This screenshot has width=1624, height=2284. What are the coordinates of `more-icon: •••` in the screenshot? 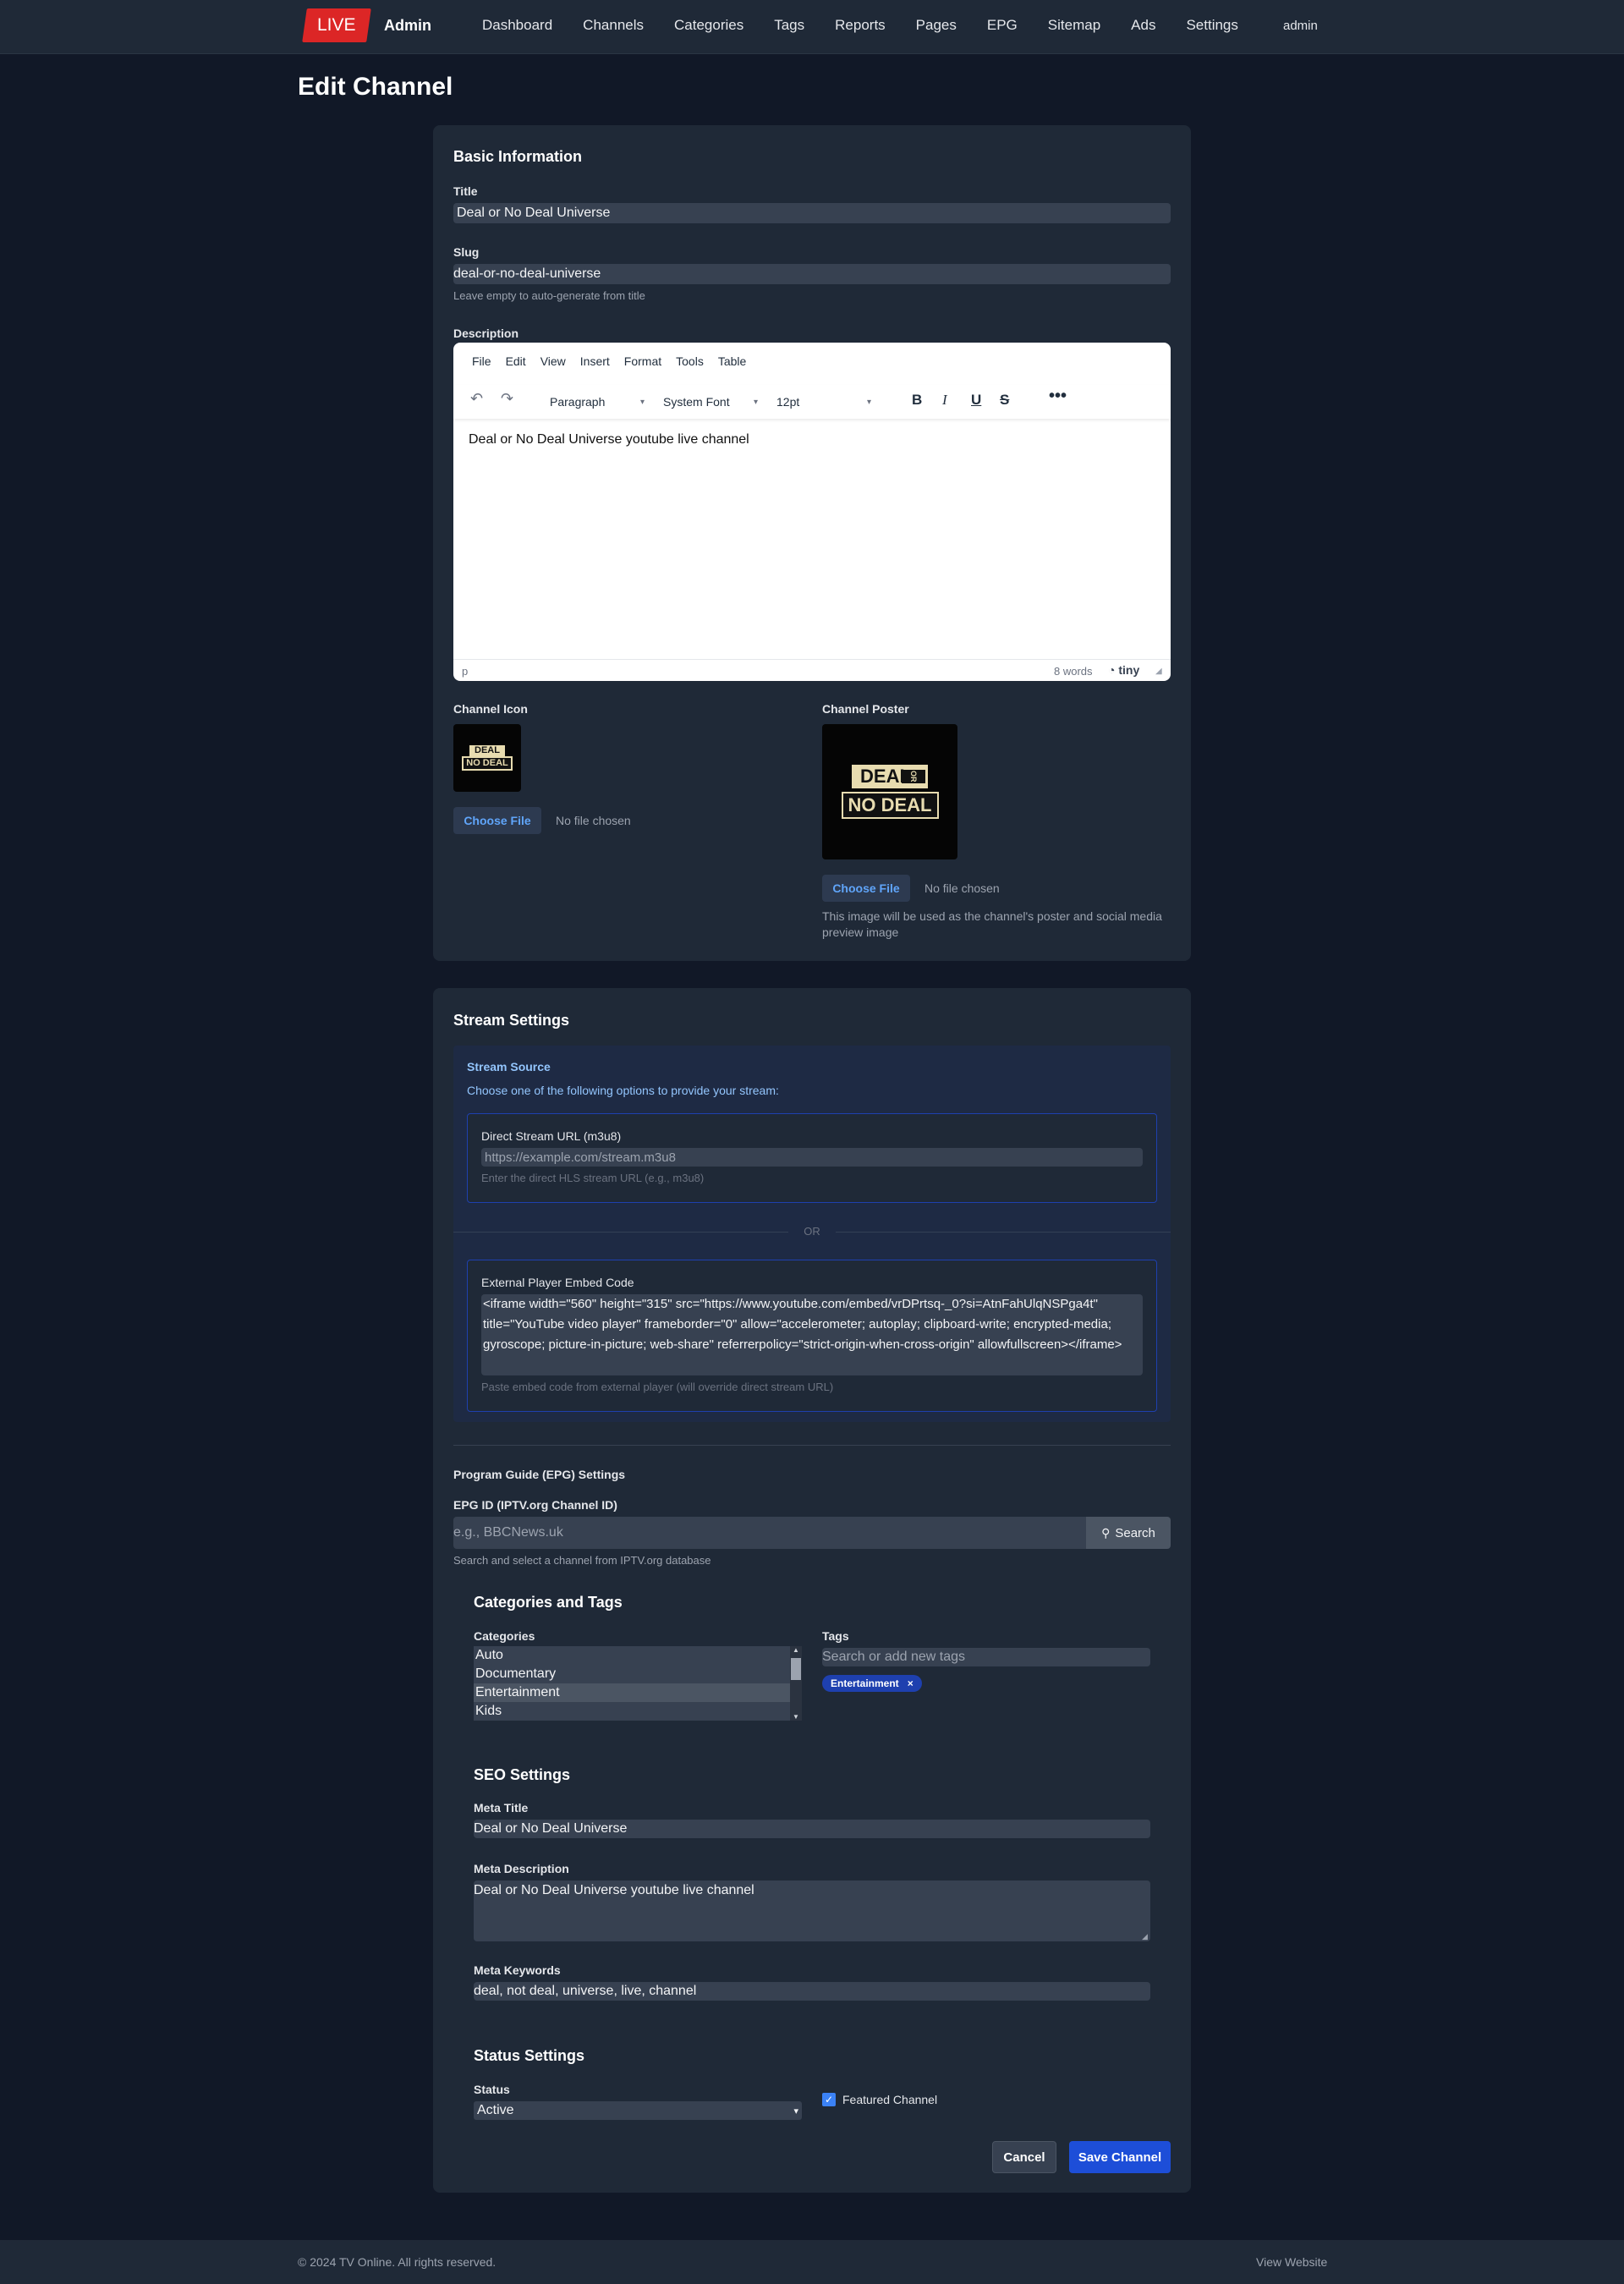 It's located at (1058, 396).